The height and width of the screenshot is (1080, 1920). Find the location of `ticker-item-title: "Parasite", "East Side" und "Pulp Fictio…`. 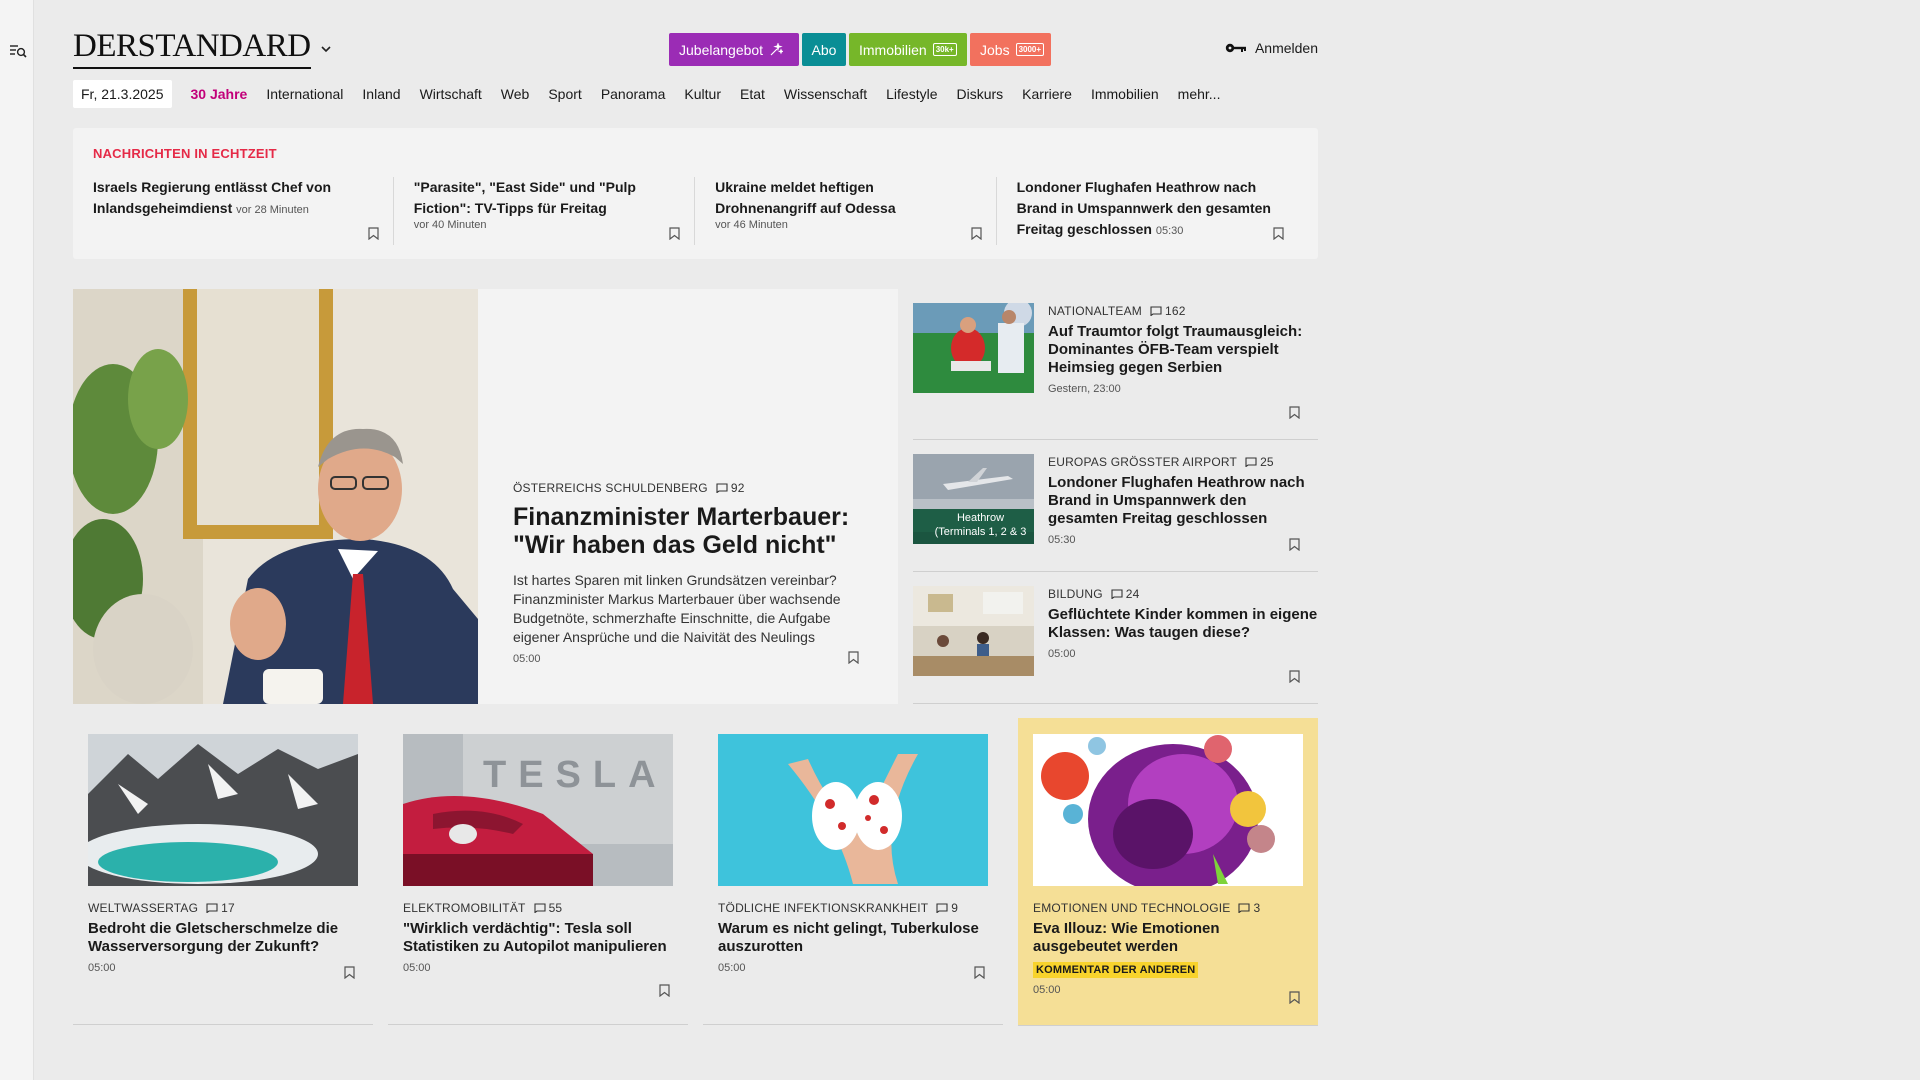

ticker-item-title: "Parasite", "East Side" und "Pulp Fictio… is located at coordinates (524, 197).